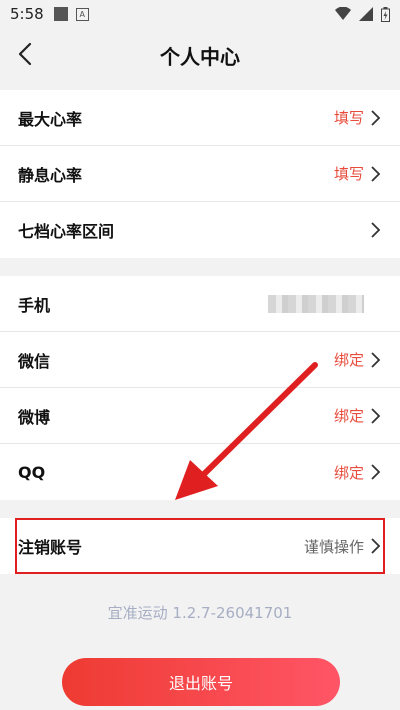 The width and height of the screenshot is (400, 710). Describe the element at coordinates (32, 472) in the screenshot. I see `row-label: QQ` at that location.